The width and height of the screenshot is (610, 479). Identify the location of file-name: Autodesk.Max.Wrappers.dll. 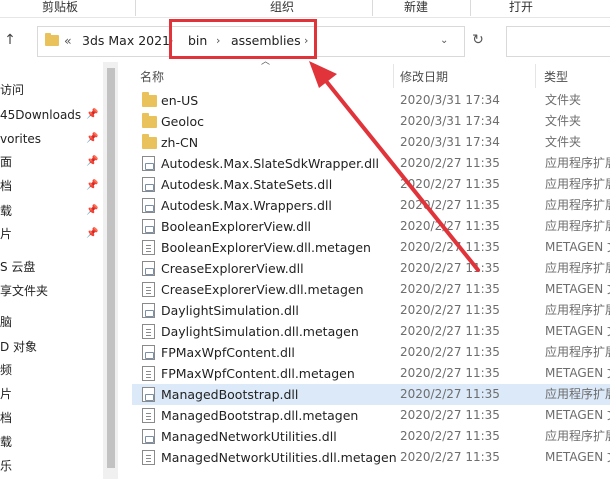
(246, 205).